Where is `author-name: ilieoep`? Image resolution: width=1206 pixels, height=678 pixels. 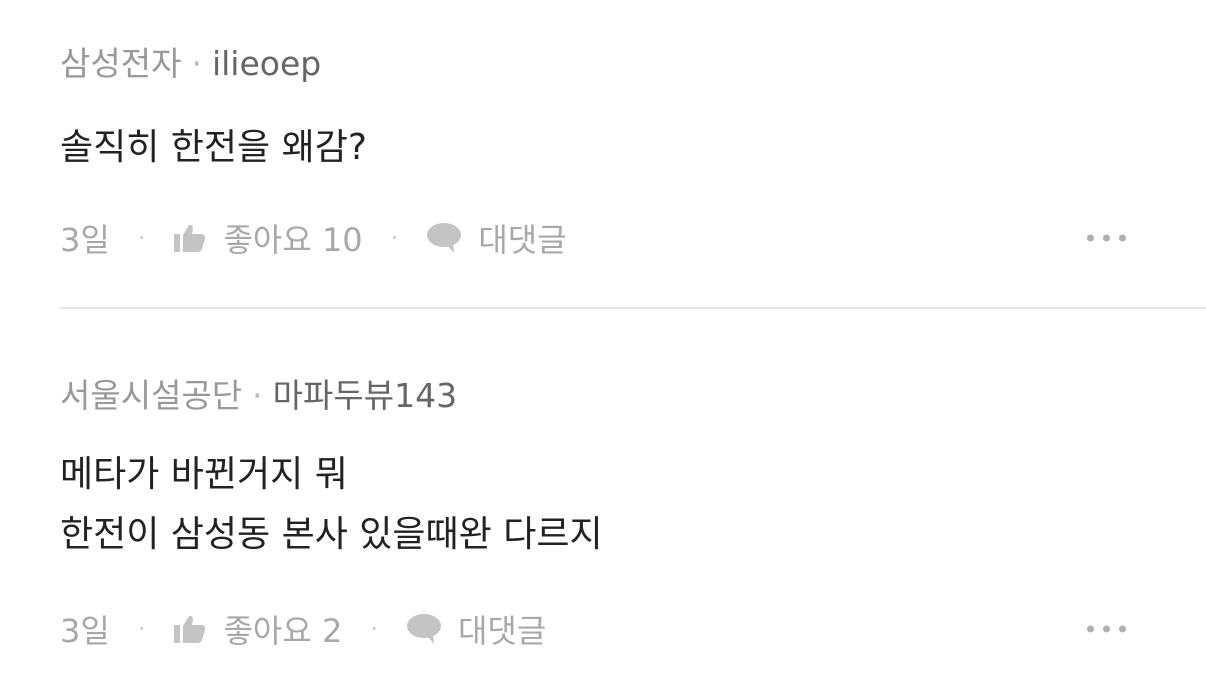 author-name: ilieoep is located at coordinates (266, 63).